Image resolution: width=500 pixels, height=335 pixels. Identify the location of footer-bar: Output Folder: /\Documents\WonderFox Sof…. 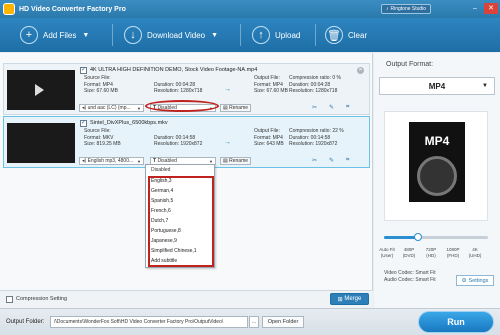
(250, 321).